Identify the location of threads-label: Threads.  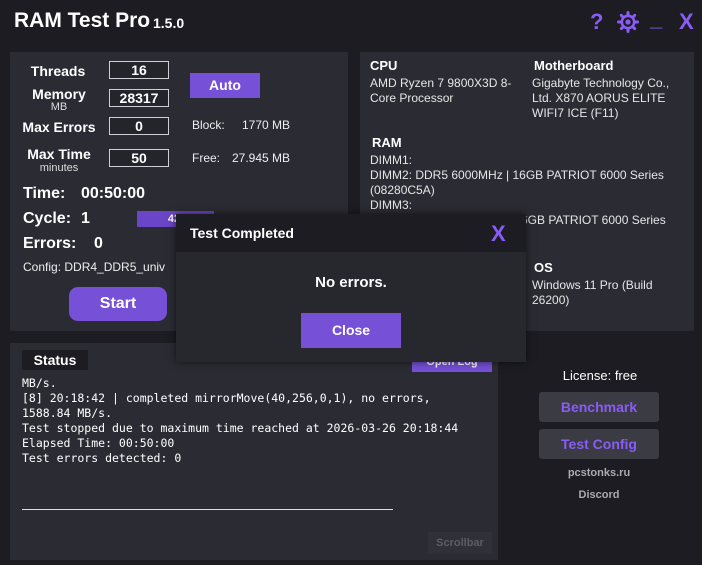
(58, 71).